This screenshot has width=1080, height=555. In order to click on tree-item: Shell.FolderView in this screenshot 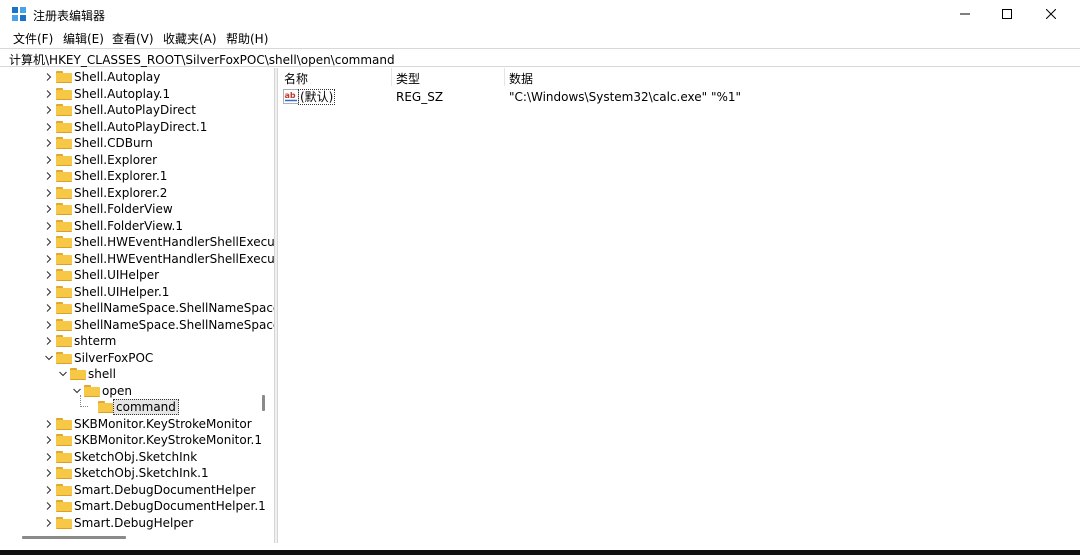, I will do `click(137, 209)`.